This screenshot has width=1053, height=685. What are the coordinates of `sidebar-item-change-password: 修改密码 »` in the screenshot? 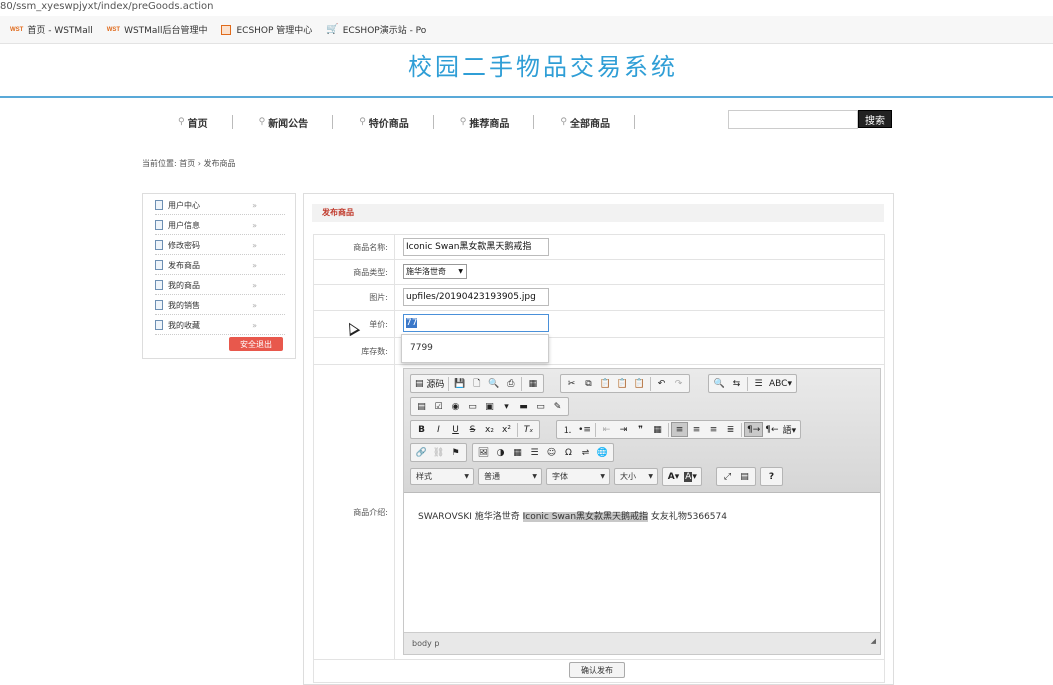 It's located at (220, 245).